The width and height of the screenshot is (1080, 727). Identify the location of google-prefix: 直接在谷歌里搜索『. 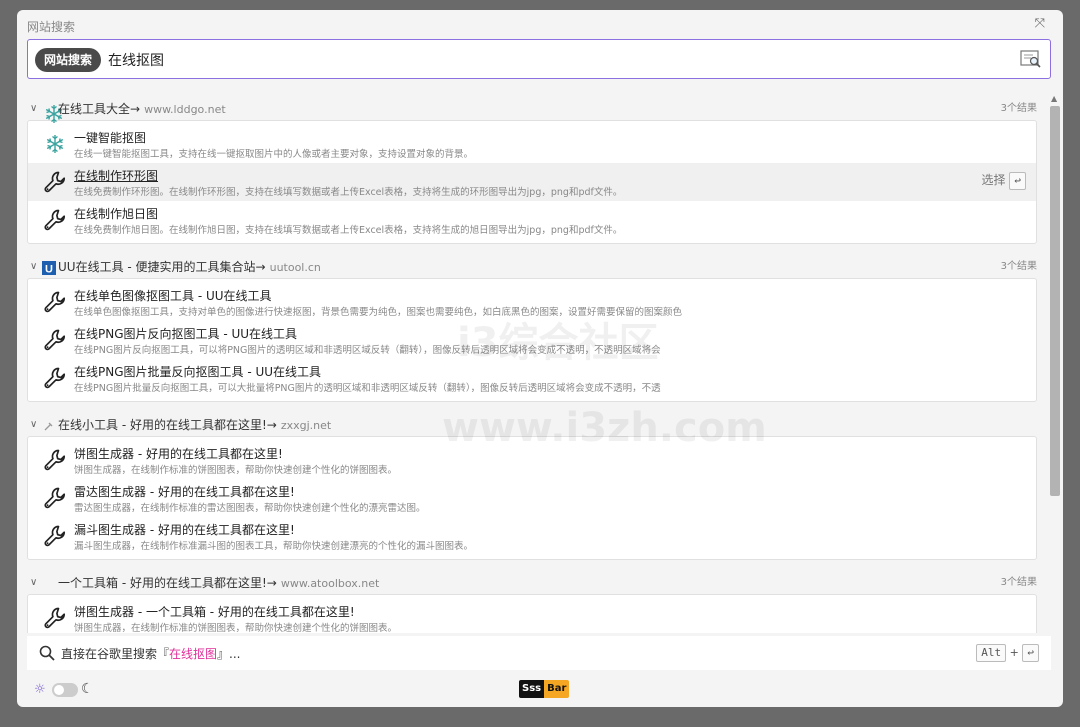
(115, 654).